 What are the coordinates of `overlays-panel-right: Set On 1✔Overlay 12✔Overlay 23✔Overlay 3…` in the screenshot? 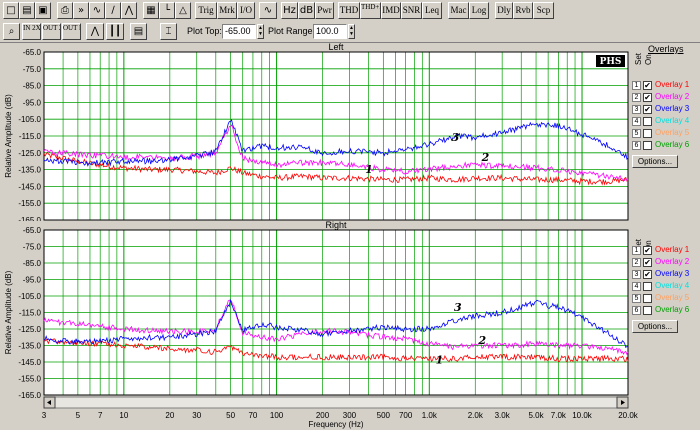 It's located at (665, 283).